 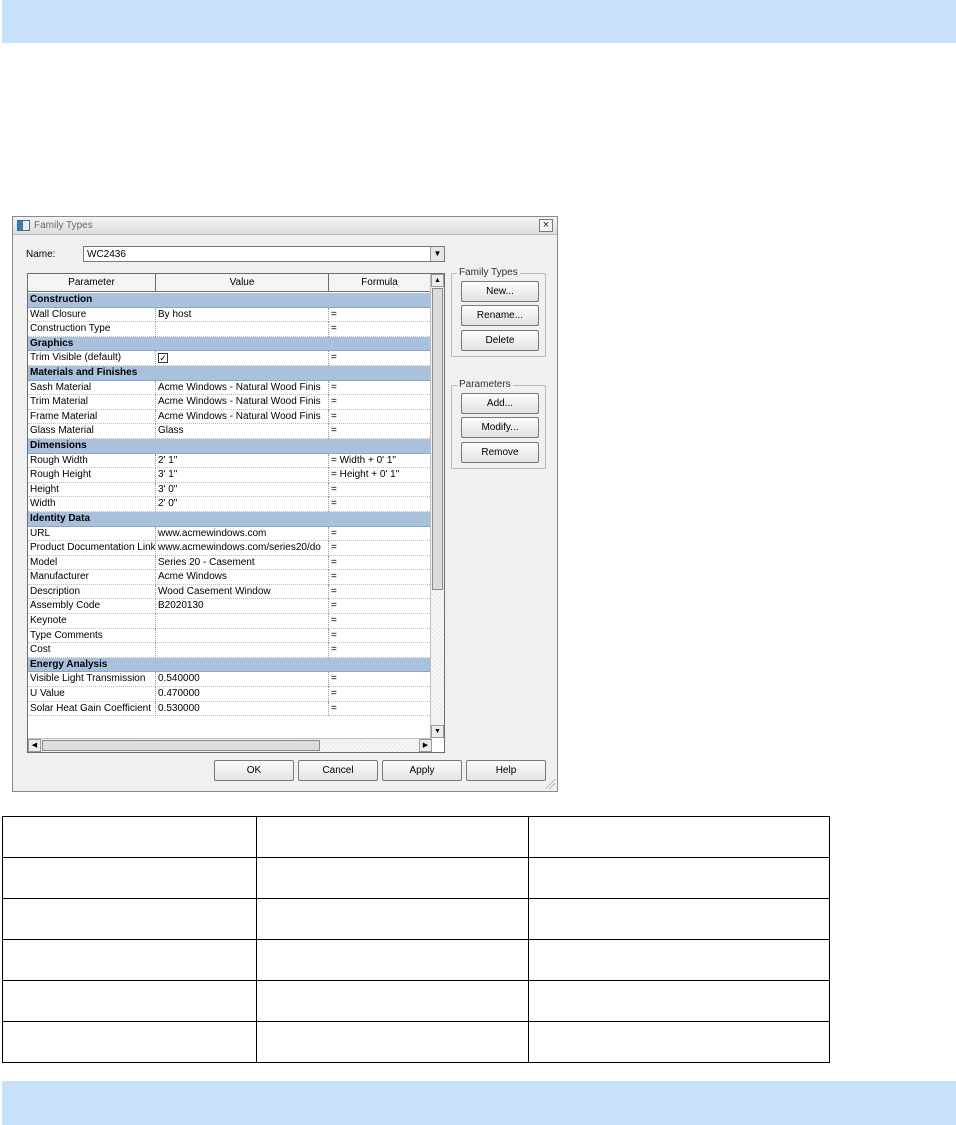 I want to click on parameter-row: Type Comments =, so click(x=229, y=636).